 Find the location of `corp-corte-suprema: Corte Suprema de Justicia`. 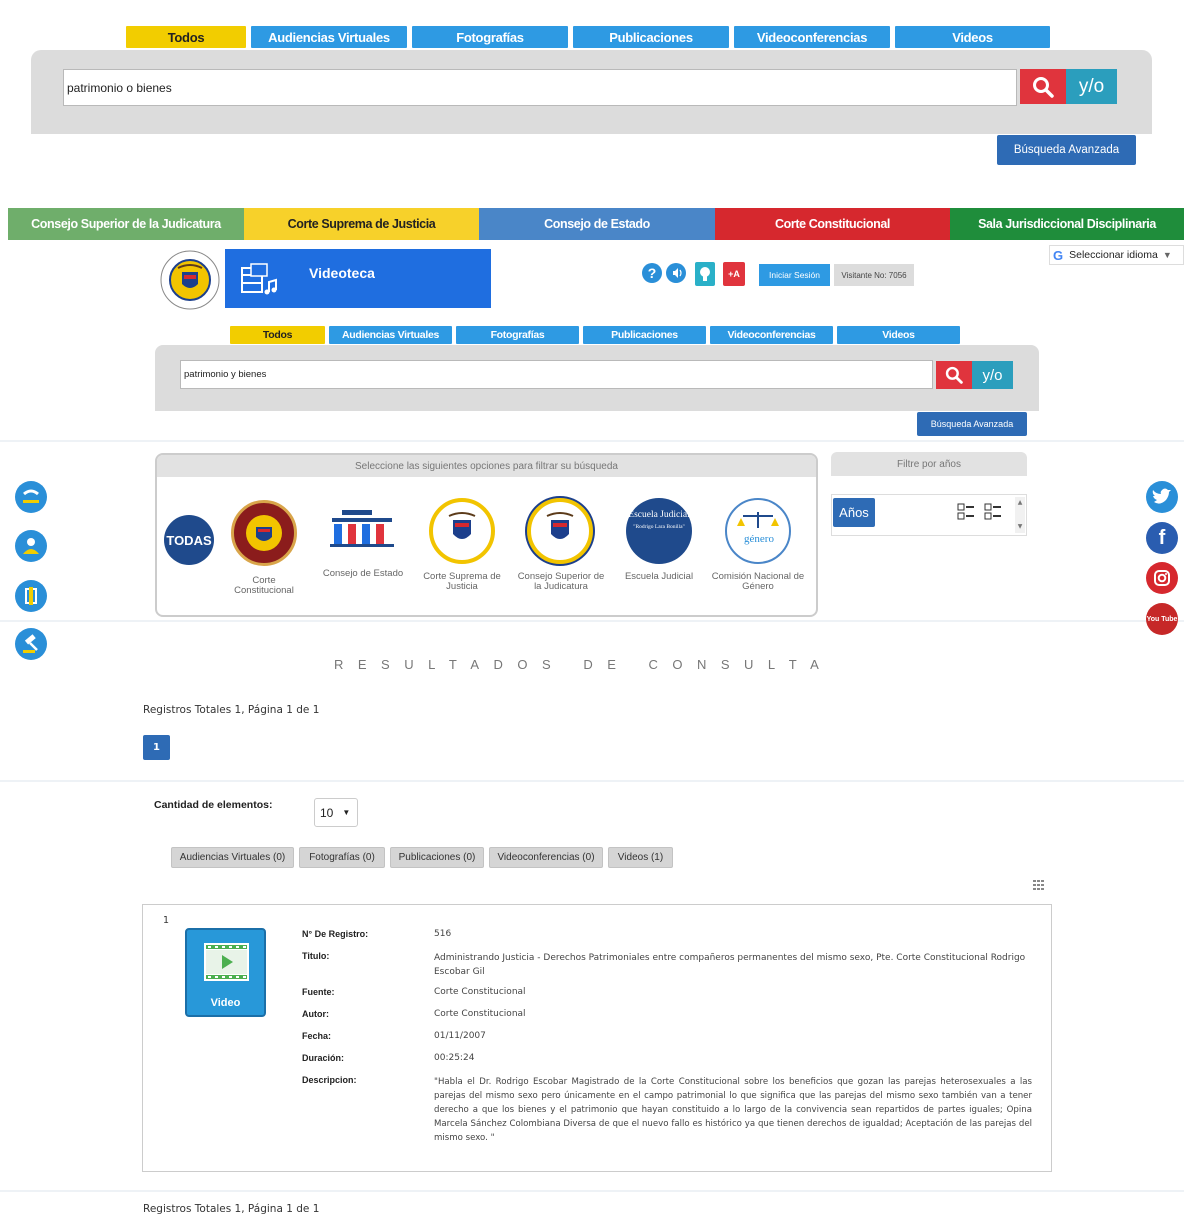

corp-corte-suprema: Corte Suprema de Justicia is located at coordinates (361, 224).